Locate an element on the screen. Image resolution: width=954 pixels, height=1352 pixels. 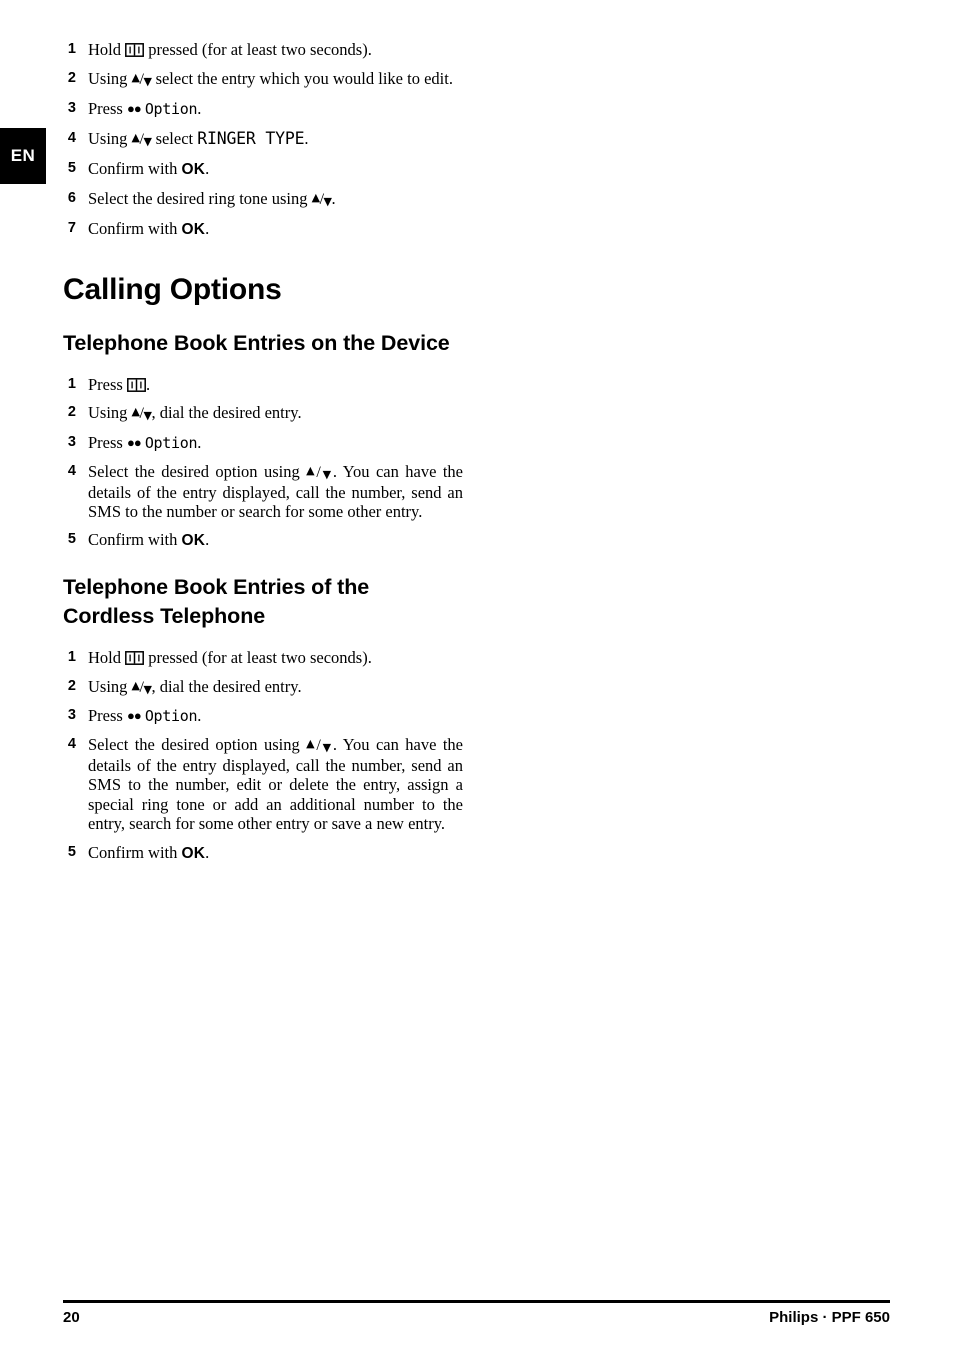
language-tab: EN is located at coordinates (23, 156).